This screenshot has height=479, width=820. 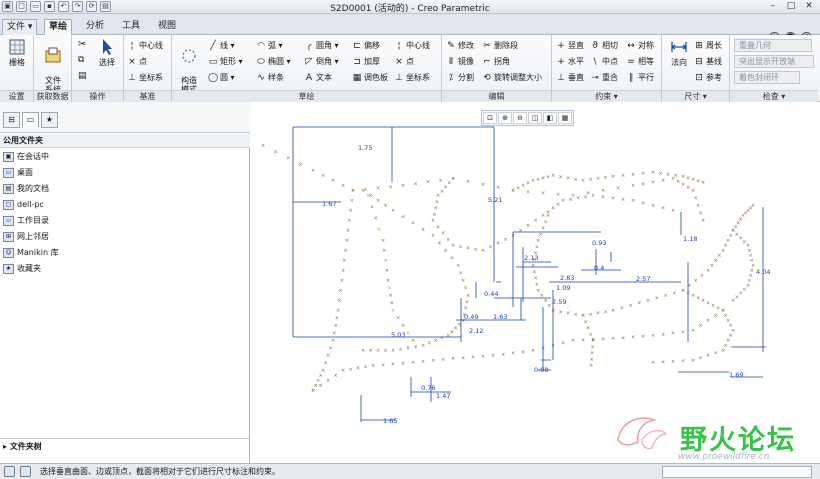 I want to click on constraint-tangent: ϑ 相切, so click(x=604, y=46).